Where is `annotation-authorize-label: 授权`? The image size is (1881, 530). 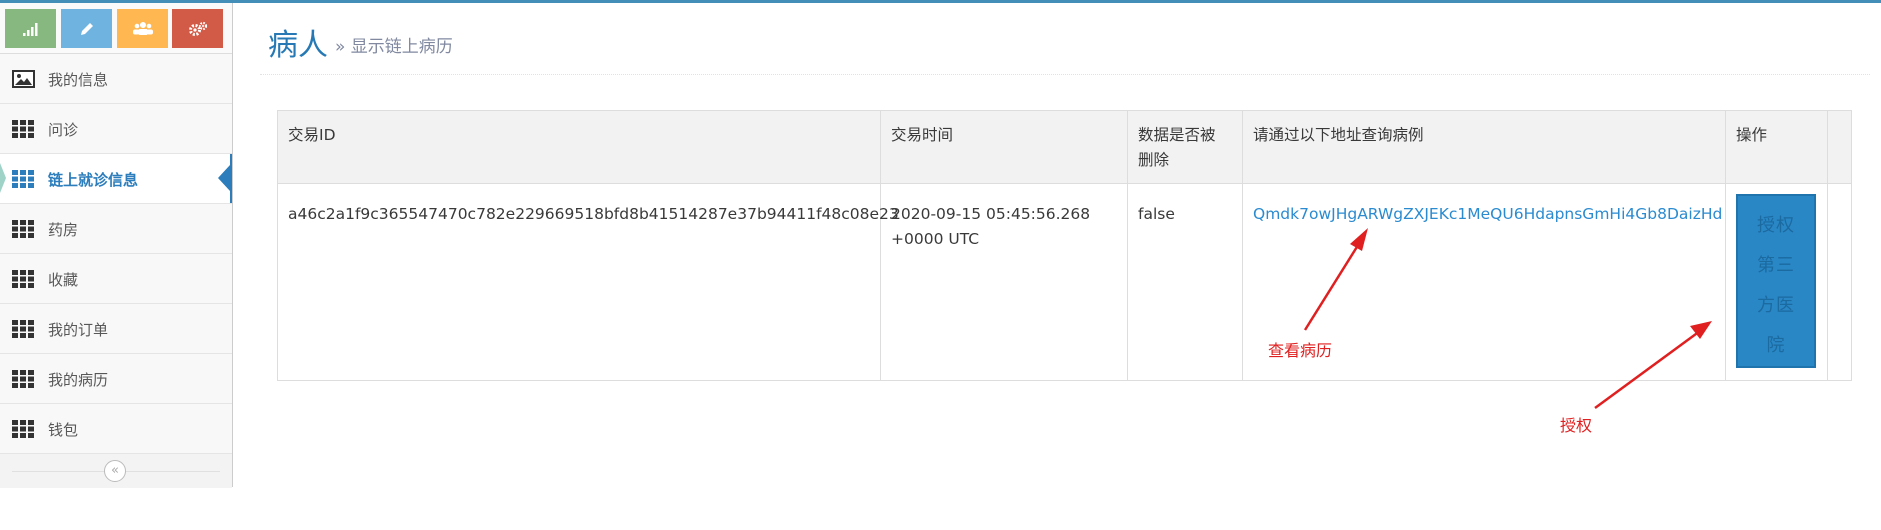
annotation-authorize-label: 授权 is located at coordinates (1576, 425).